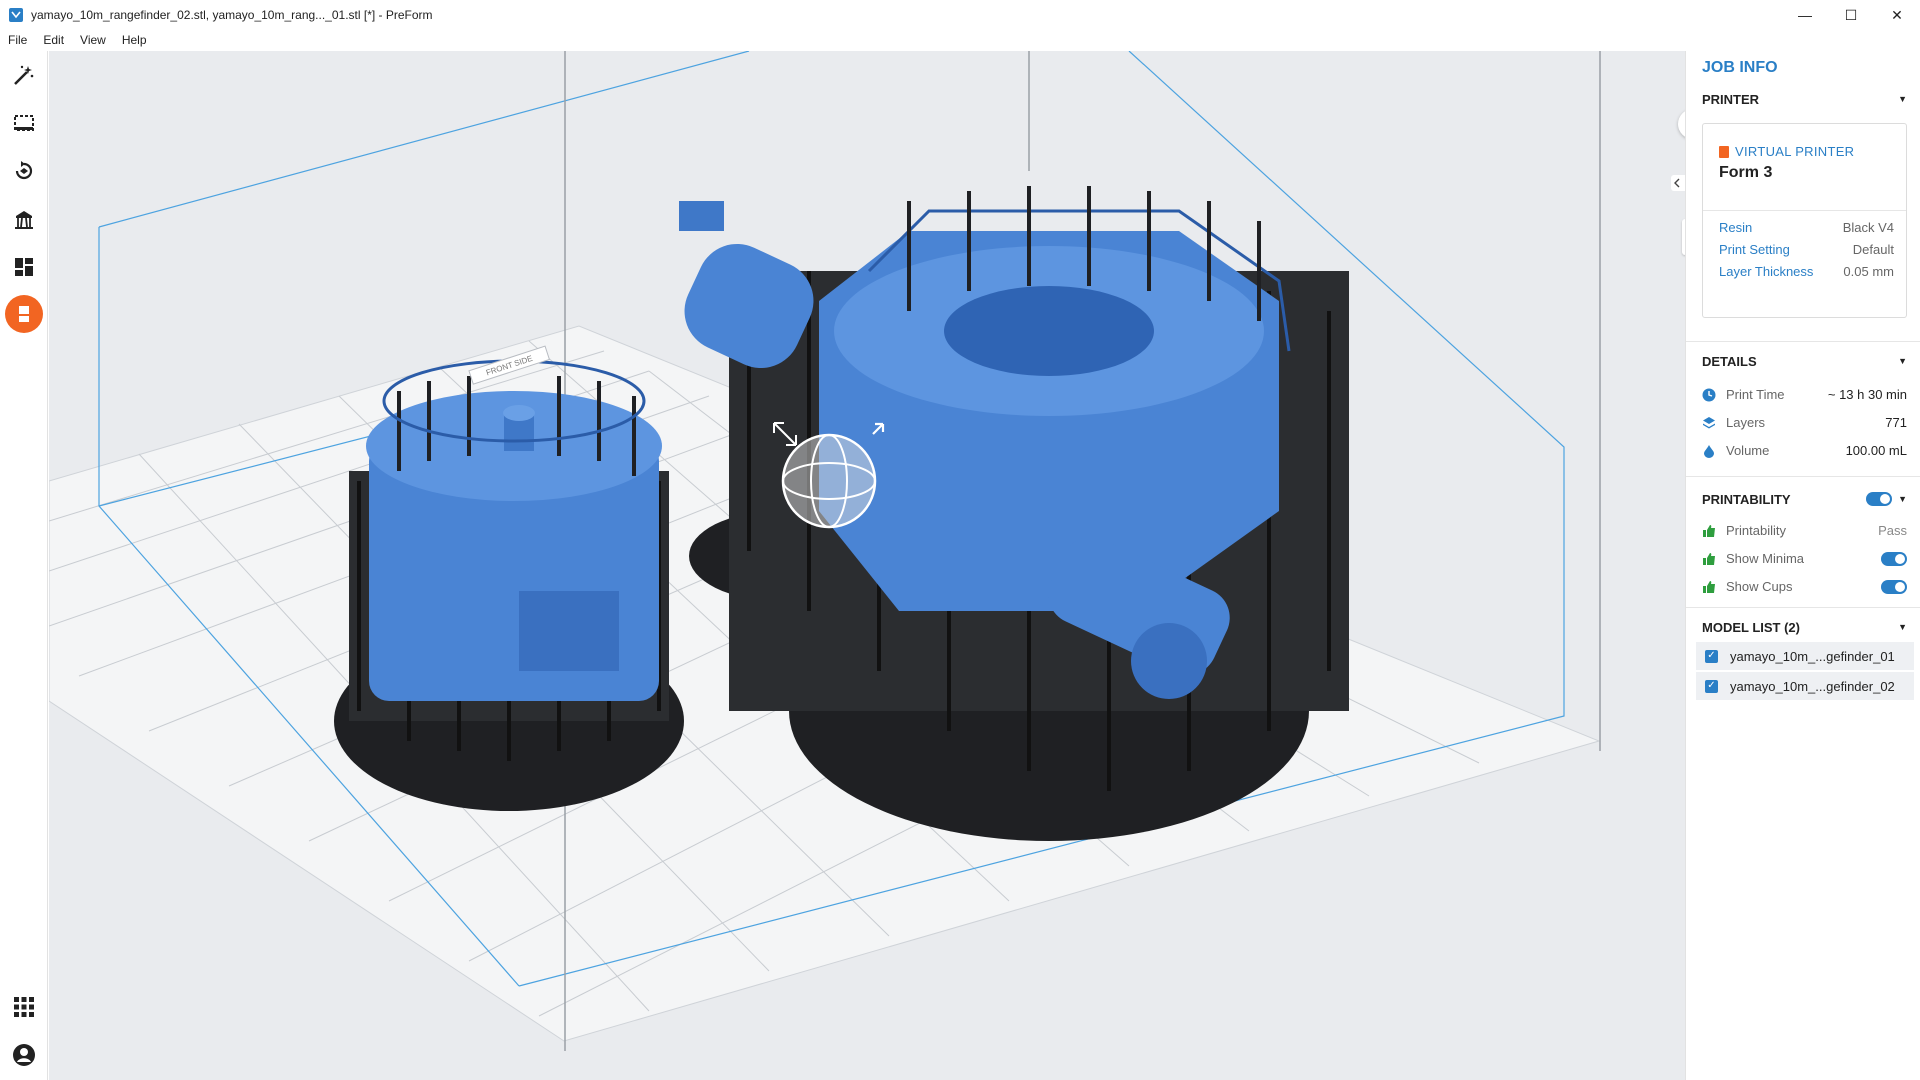  I want to click on show-cups-label: Show Cups, so click(1759, 586).